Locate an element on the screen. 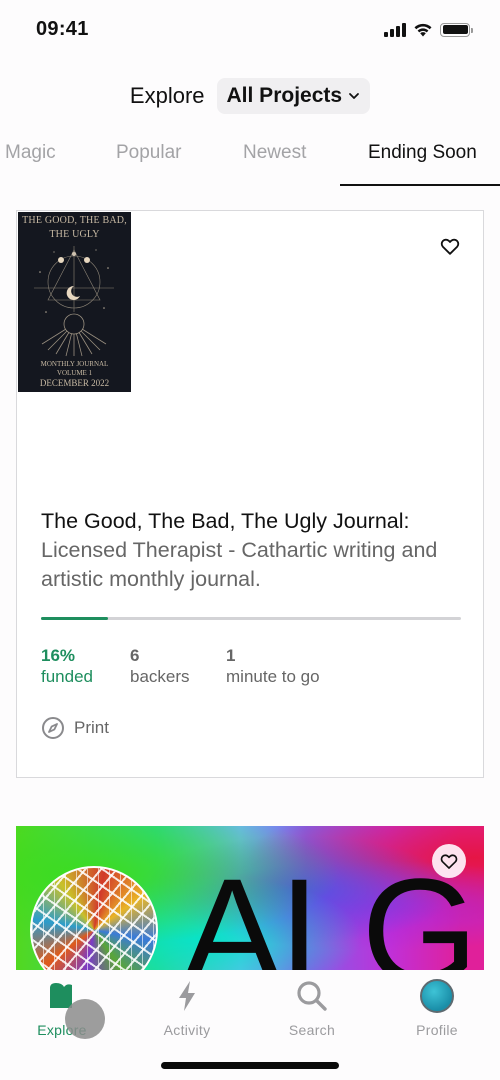  cover-subtitle: MONTHLY JOURNAL VOLUME 1 DECEMBER 2022 is located at coordinates (74, 374).